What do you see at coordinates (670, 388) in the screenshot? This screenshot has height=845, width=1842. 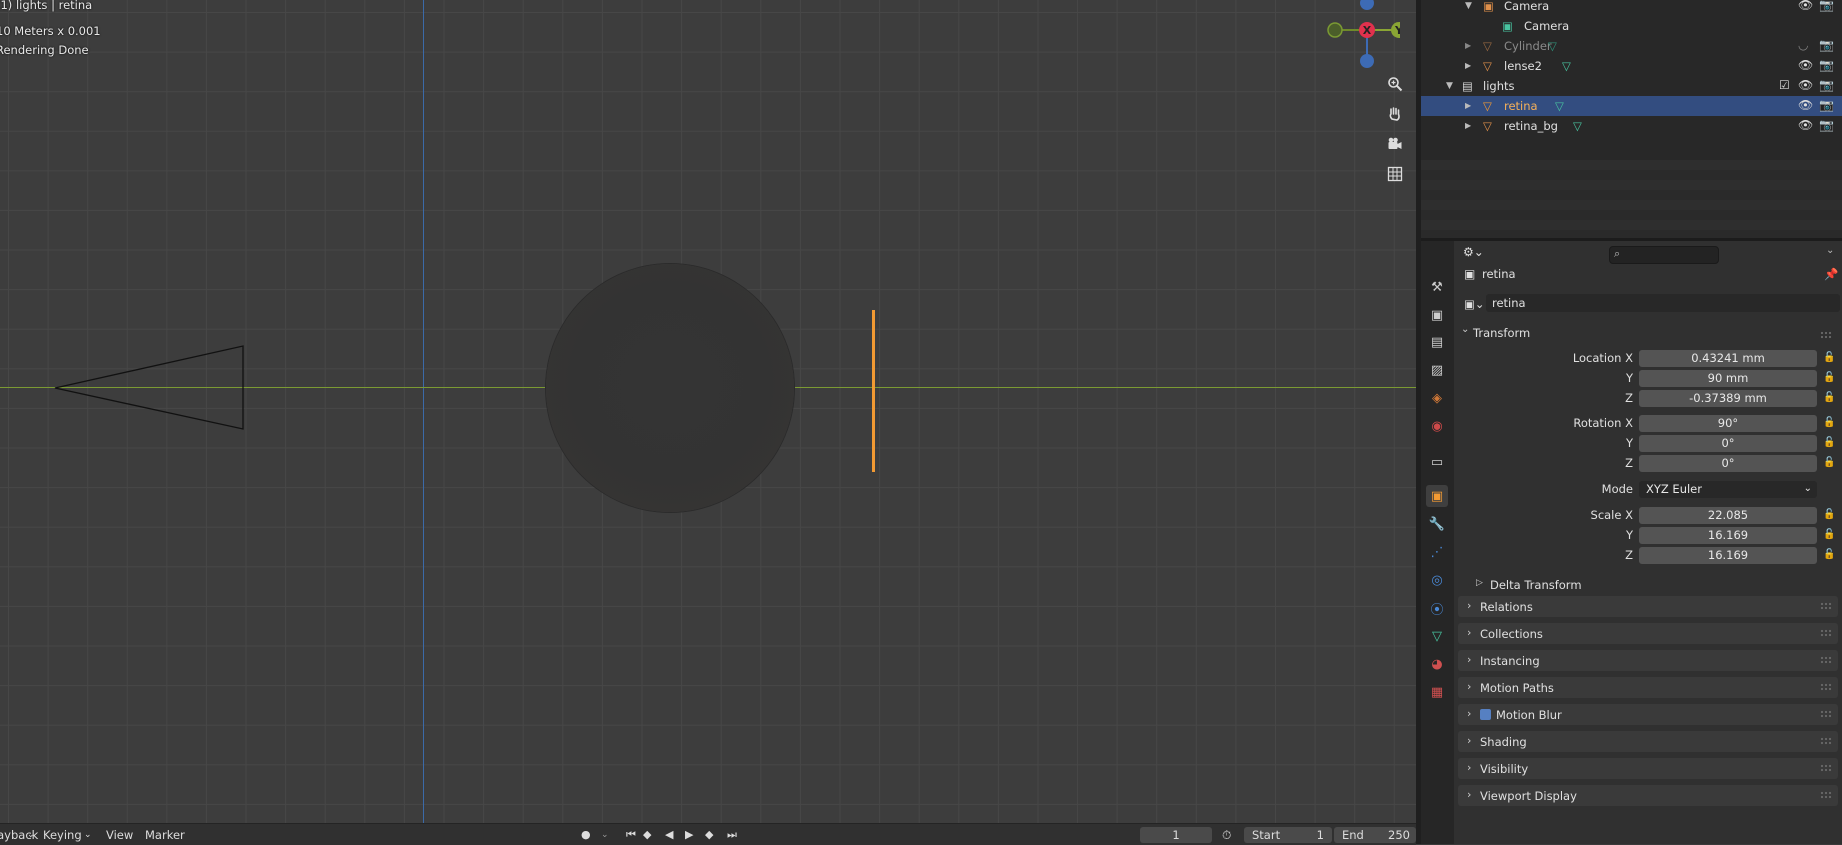 I see `sphere-lens-object` at bounding box center [670, 388].